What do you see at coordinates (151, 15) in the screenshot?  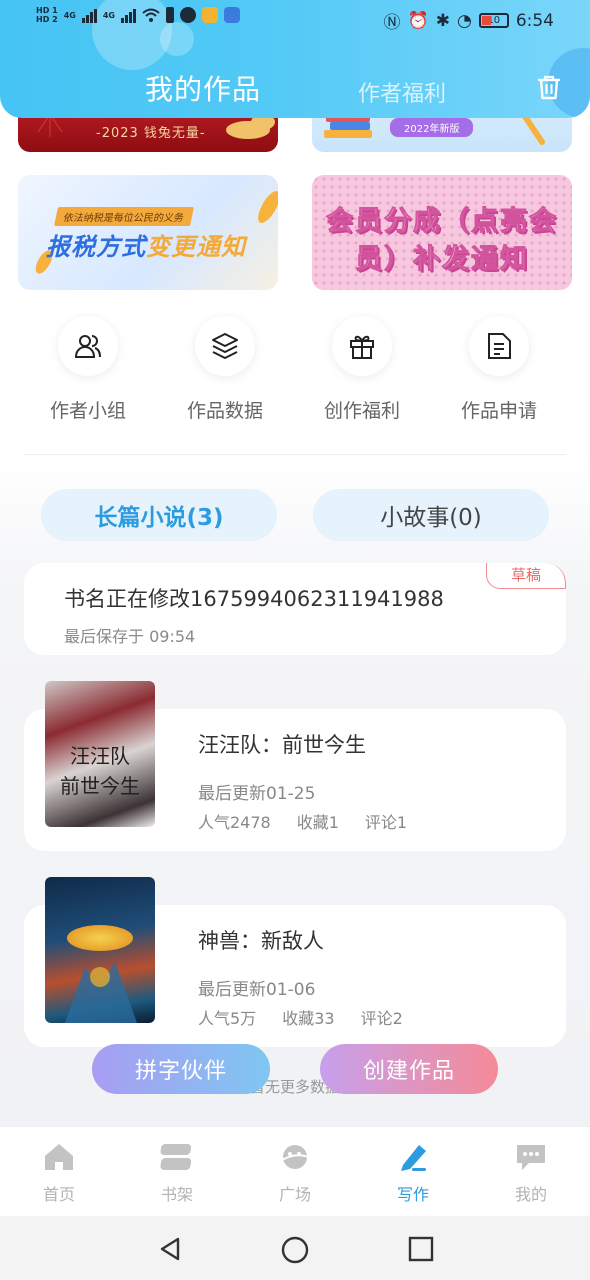 I see `wifi-icon` at bounding box center [151, 15].